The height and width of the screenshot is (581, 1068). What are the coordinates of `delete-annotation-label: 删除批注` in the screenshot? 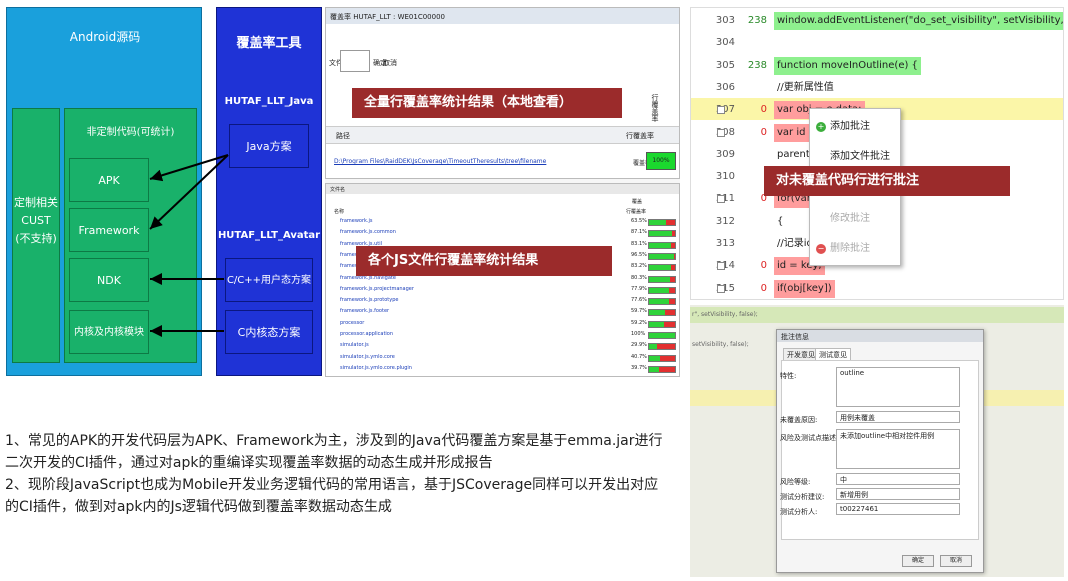 It's located at (850, 248).